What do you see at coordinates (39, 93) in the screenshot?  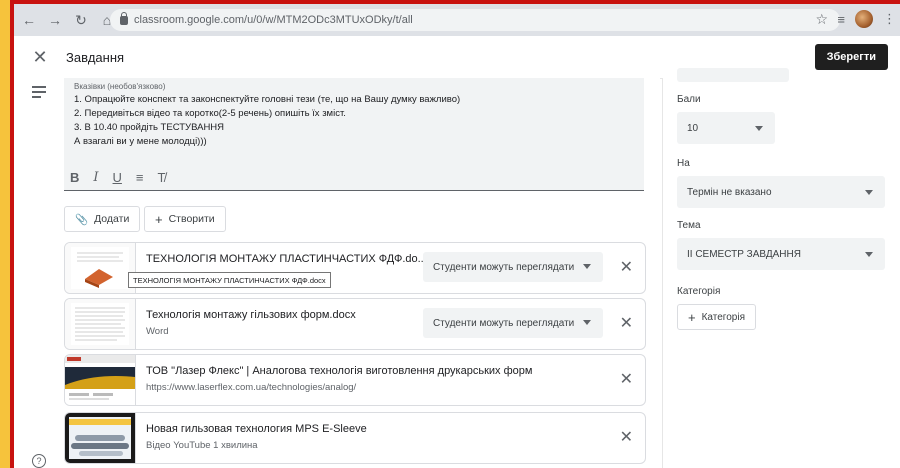 I see `description-icon` at bounding box center [39, 93].